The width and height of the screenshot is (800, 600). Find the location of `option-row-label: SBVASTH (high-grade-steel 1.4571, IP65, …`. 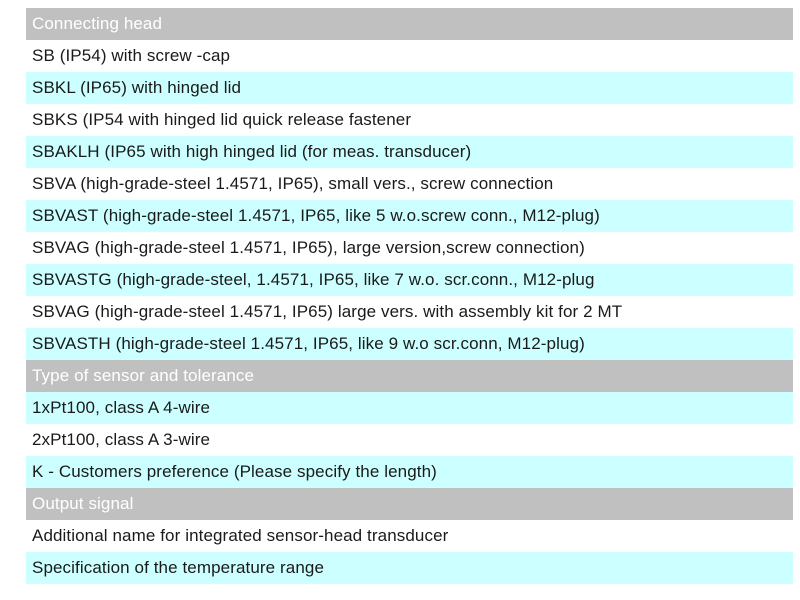

option-row-label: SBVASTH (high-grade-steel 1.4571, IP65, … is located at coordinates (409, 344).